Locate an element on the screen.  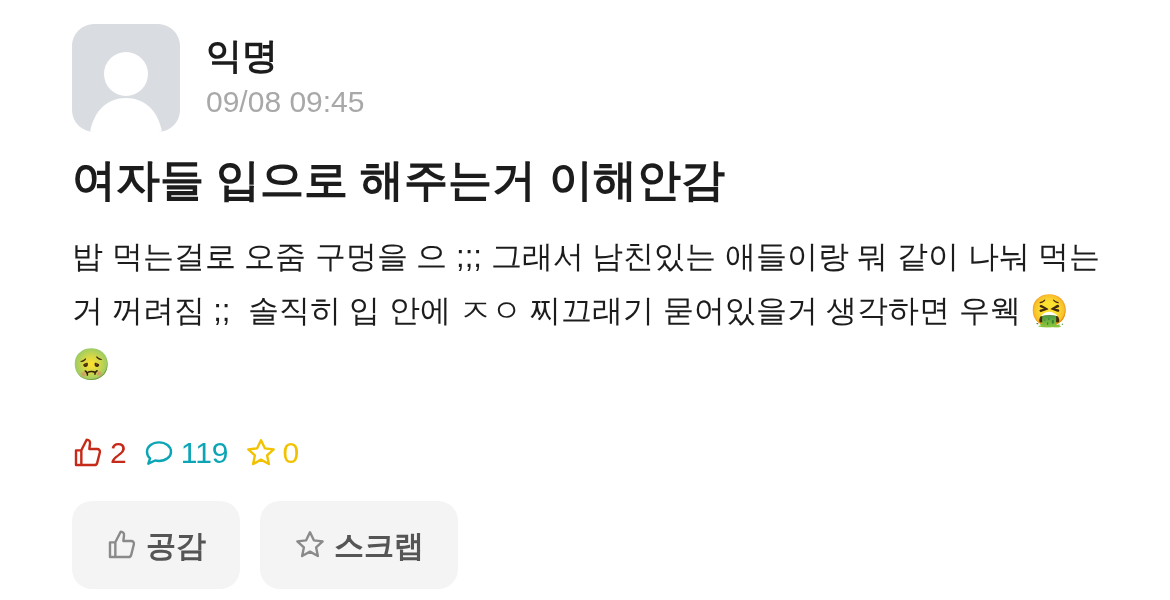
comment-count: 119 is located at coordinates (204, 453).